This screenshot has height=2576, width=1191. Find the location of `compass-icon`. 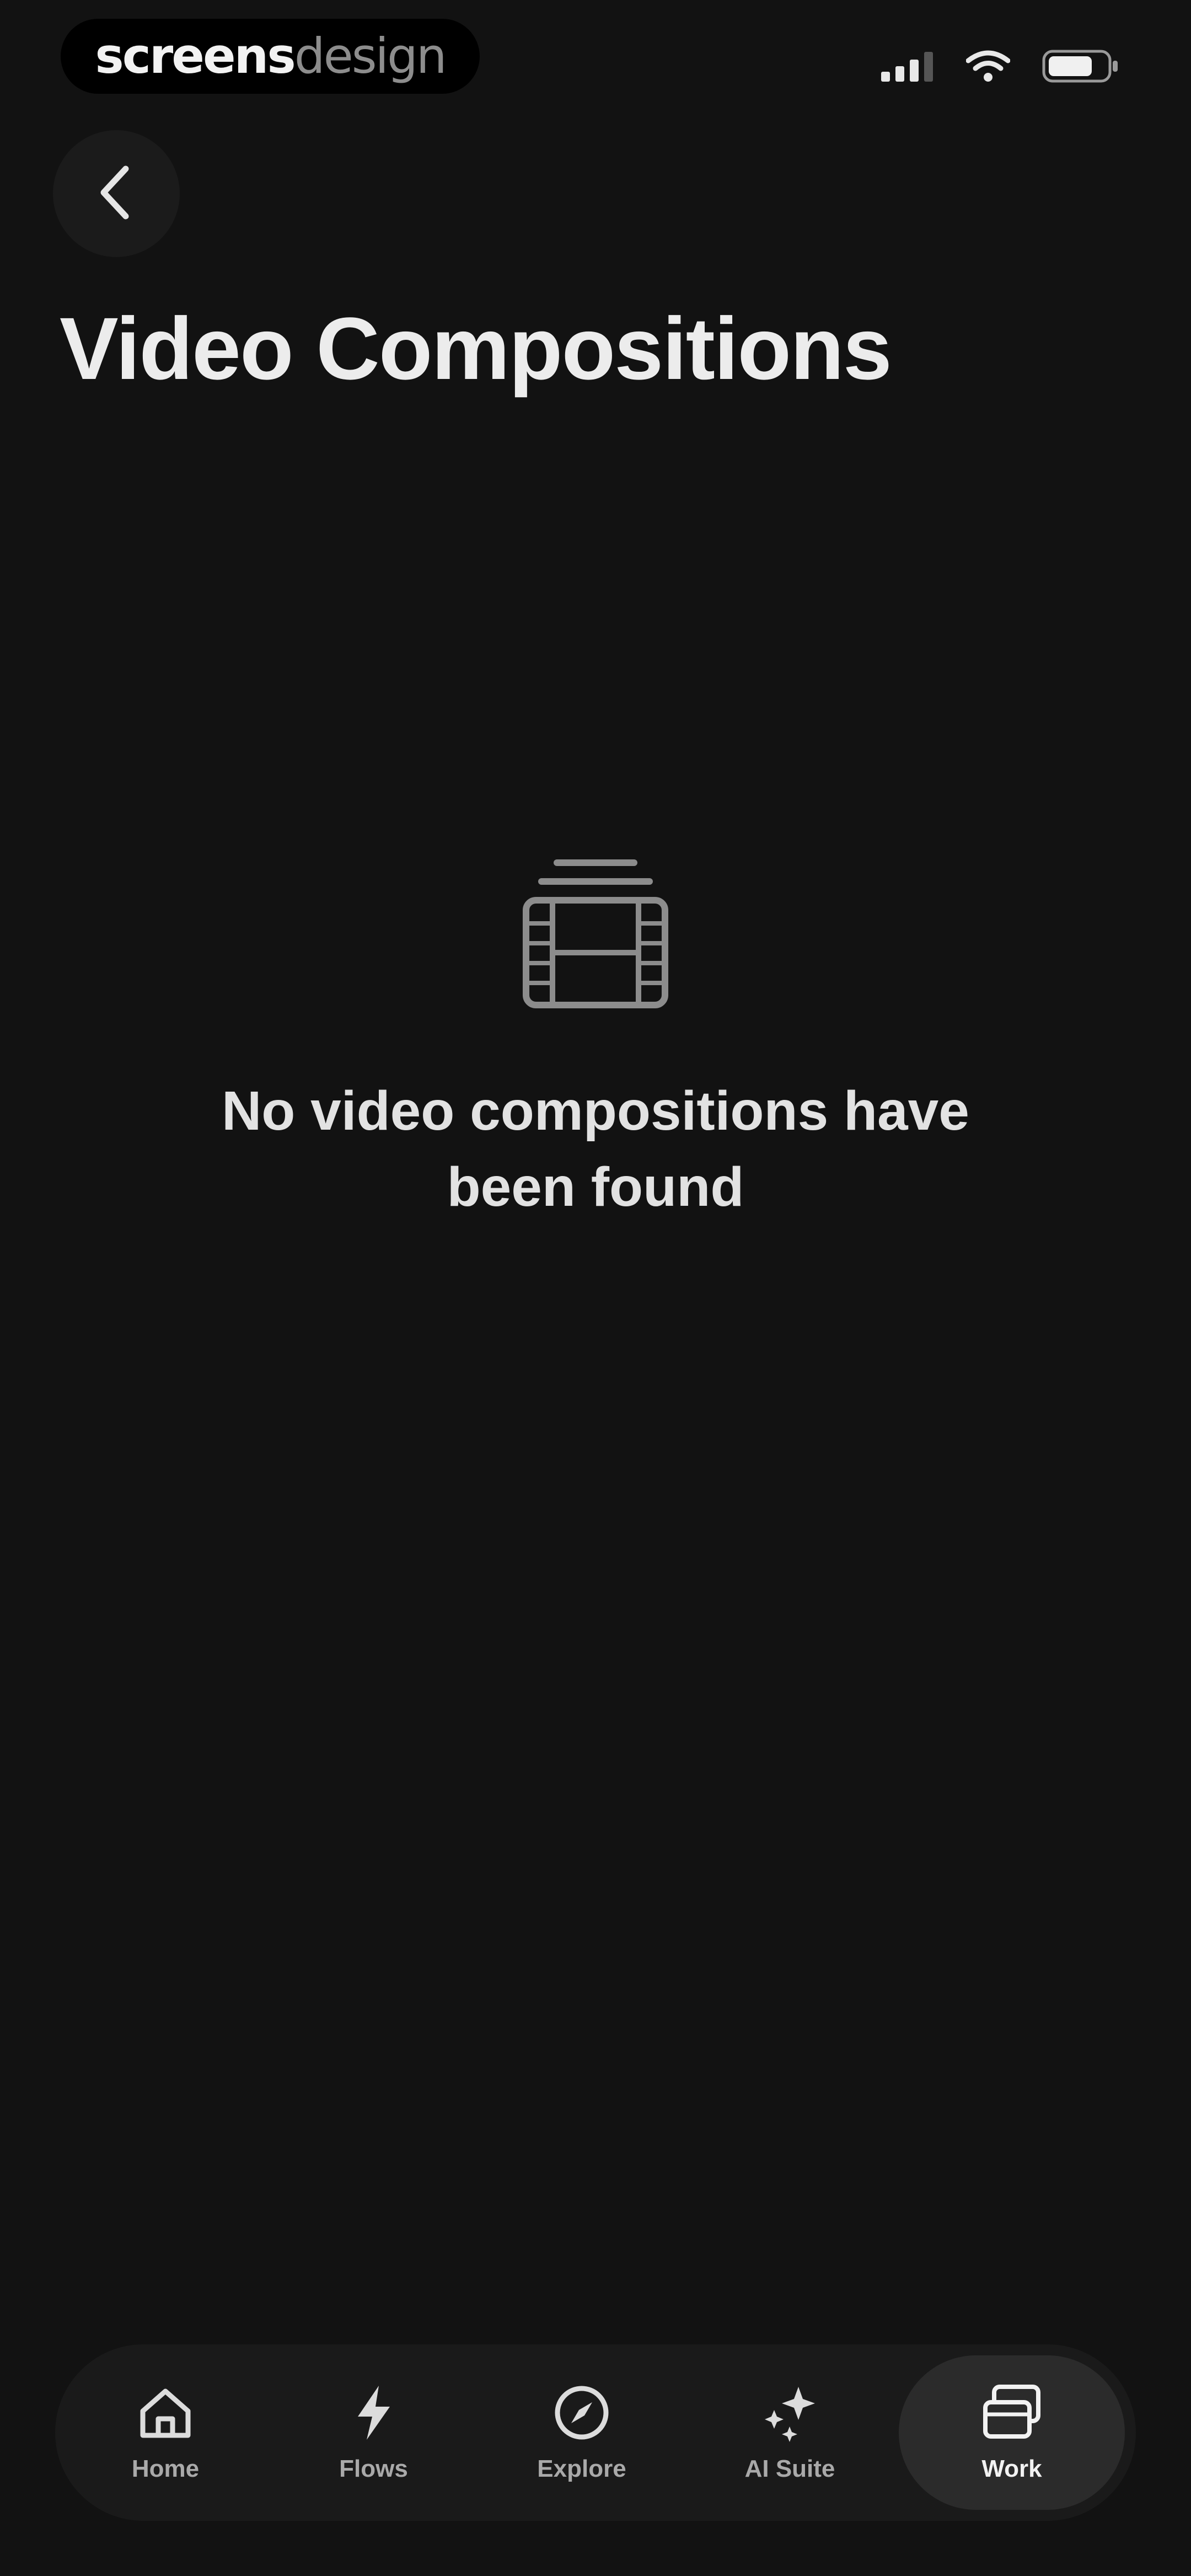

compass-icon is located at coordinates (581, 2412).